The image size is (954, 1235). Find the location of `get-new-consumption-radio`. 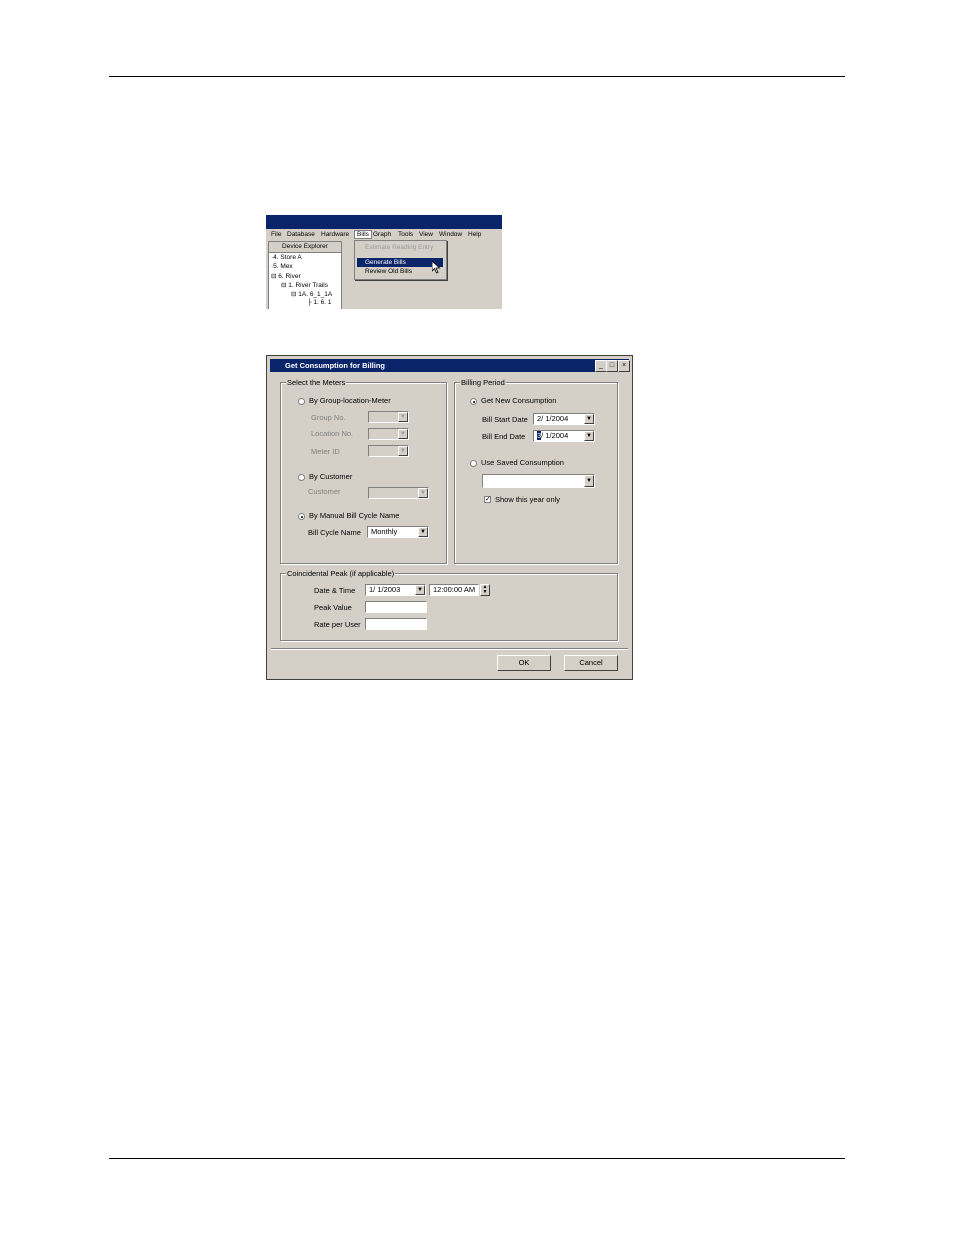

get-new-consumption-radio is located at coordinates (473, 401).